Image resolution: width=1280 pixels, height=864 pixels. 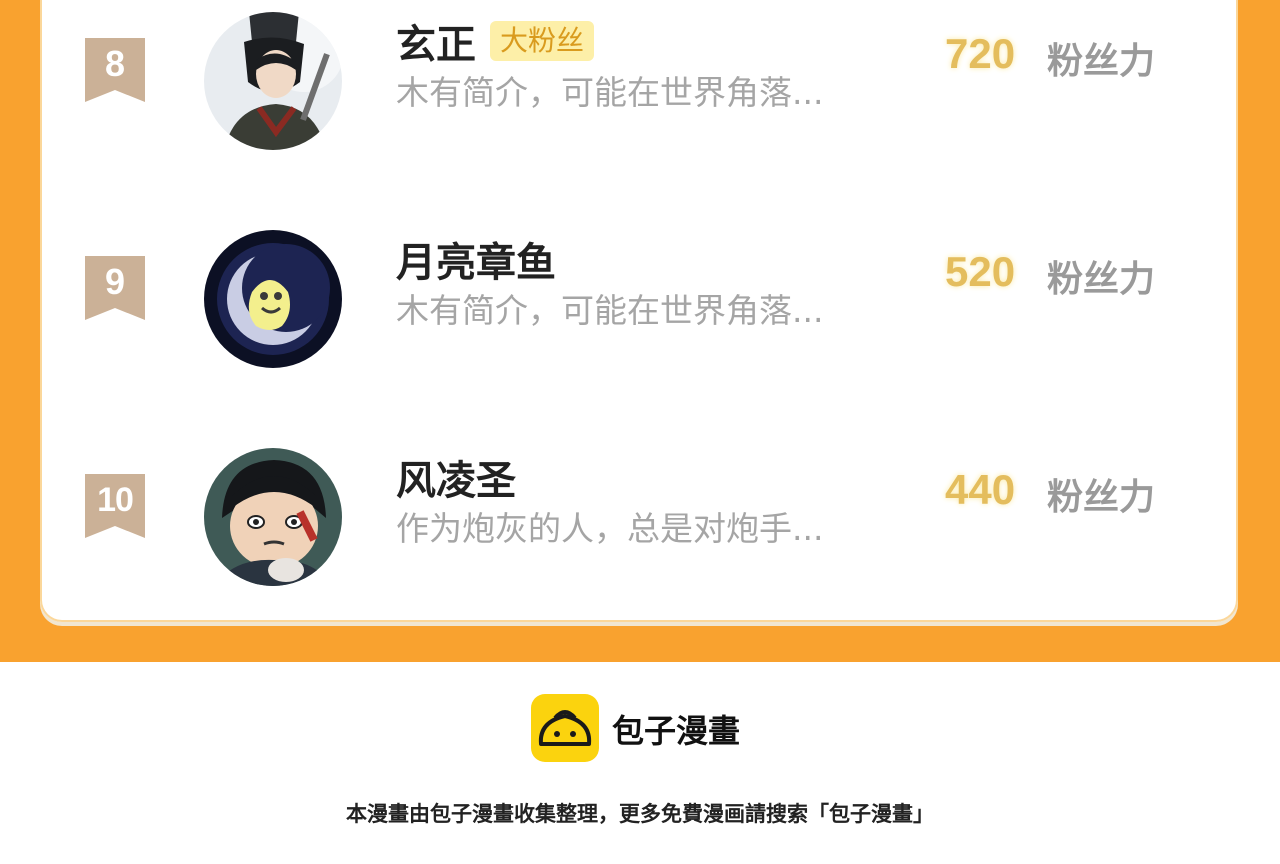 What do you see at coordinates (436, 41) in the screenshot?
I see `user-name: 玄正` at bounding box center [436, 41].